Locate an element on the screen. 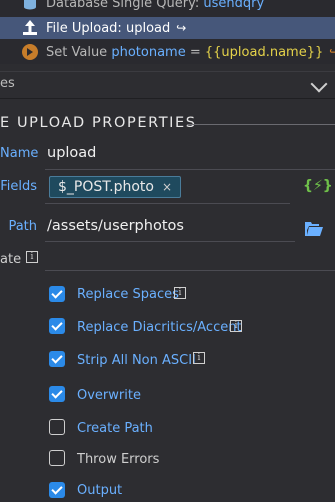 This screenshot has width=335, height=502. folder-icon is located at coordinates (314, 228).